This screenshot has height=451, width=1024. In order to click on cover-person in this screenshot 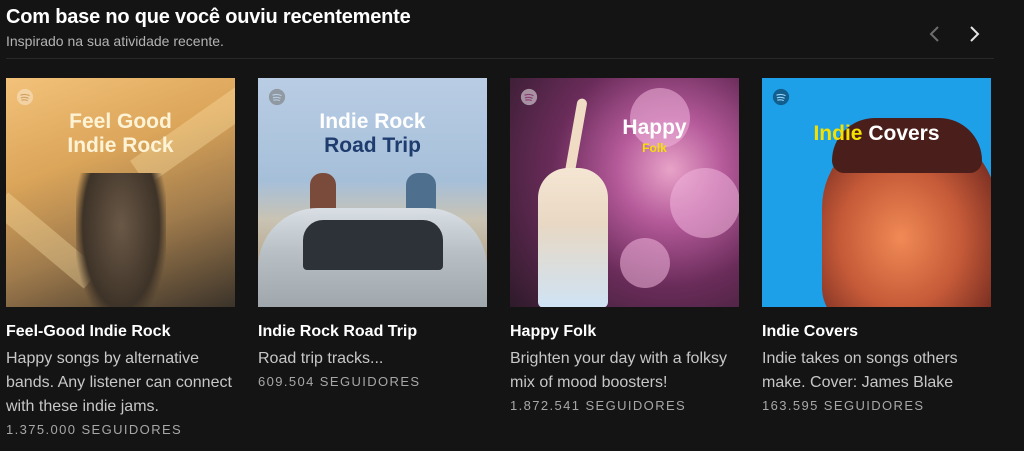, I will do `click(573, 237)`.